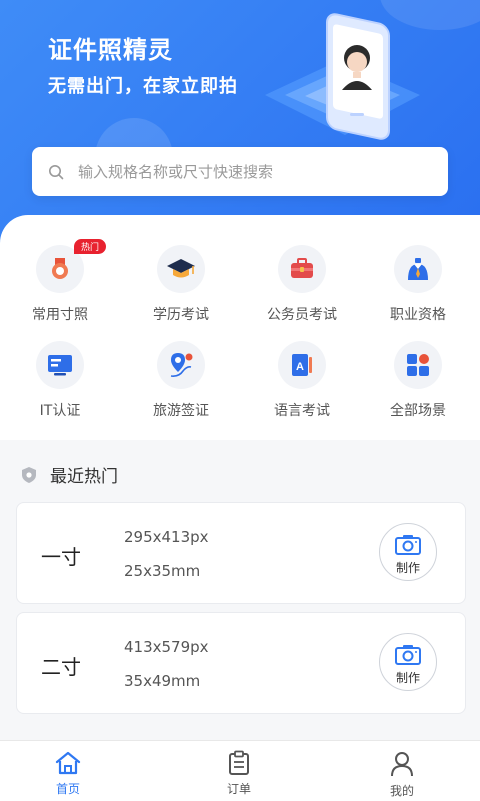 The height and width of the screenshot is (801, 480). Describe the element at coordinates (418, 269) in the screenshot. I see `person-tie-icon` at that location.